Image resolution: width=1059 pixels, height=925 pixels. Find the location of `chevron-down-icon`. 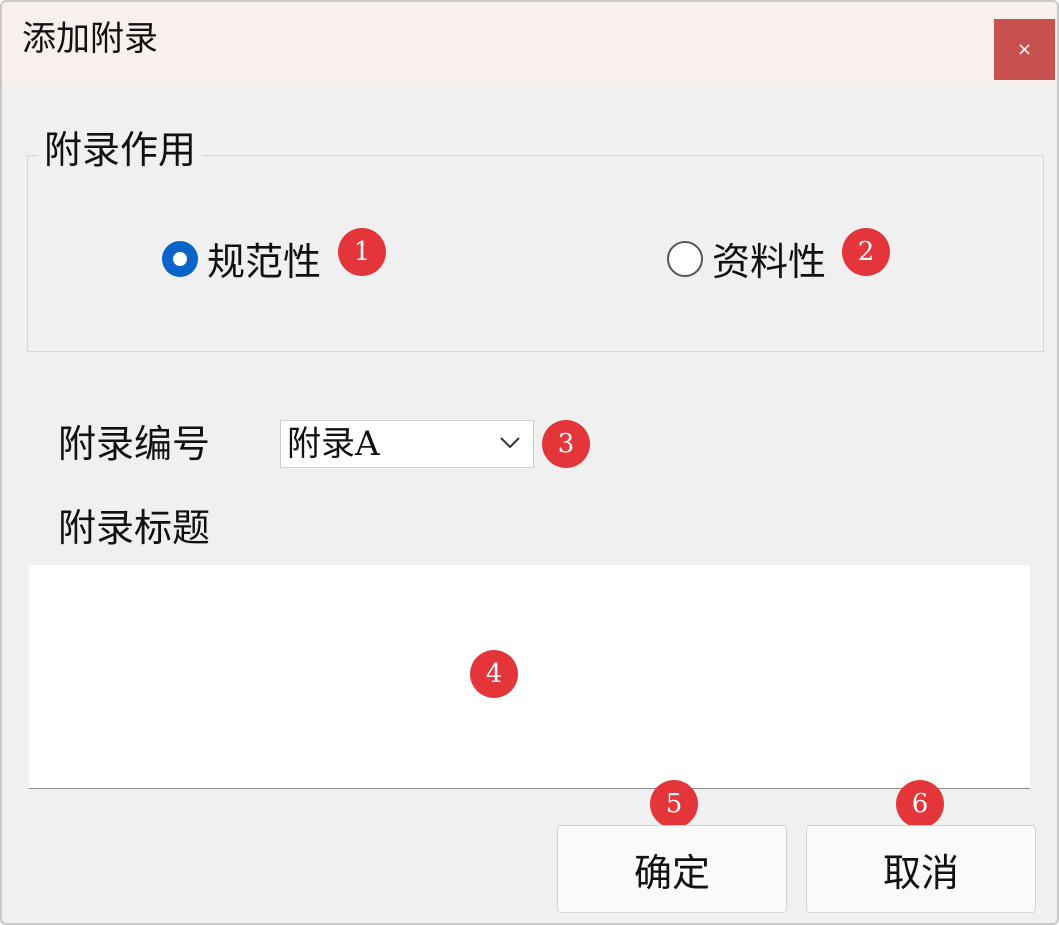

chevron-down-icon is located at coordinates (510, 443).